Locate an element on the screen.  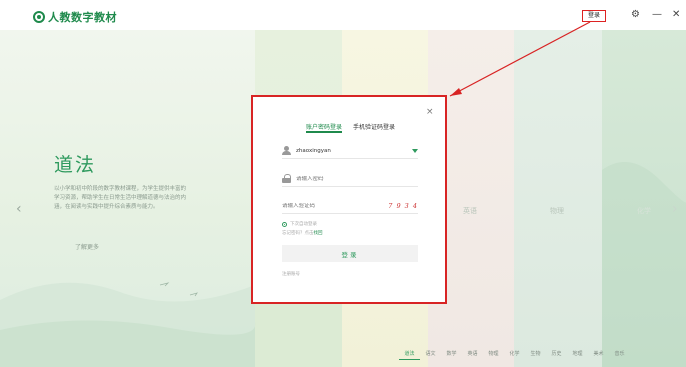
forgot-password-note: 忘记密码？点击找回 is located at coordinates (302, 233).